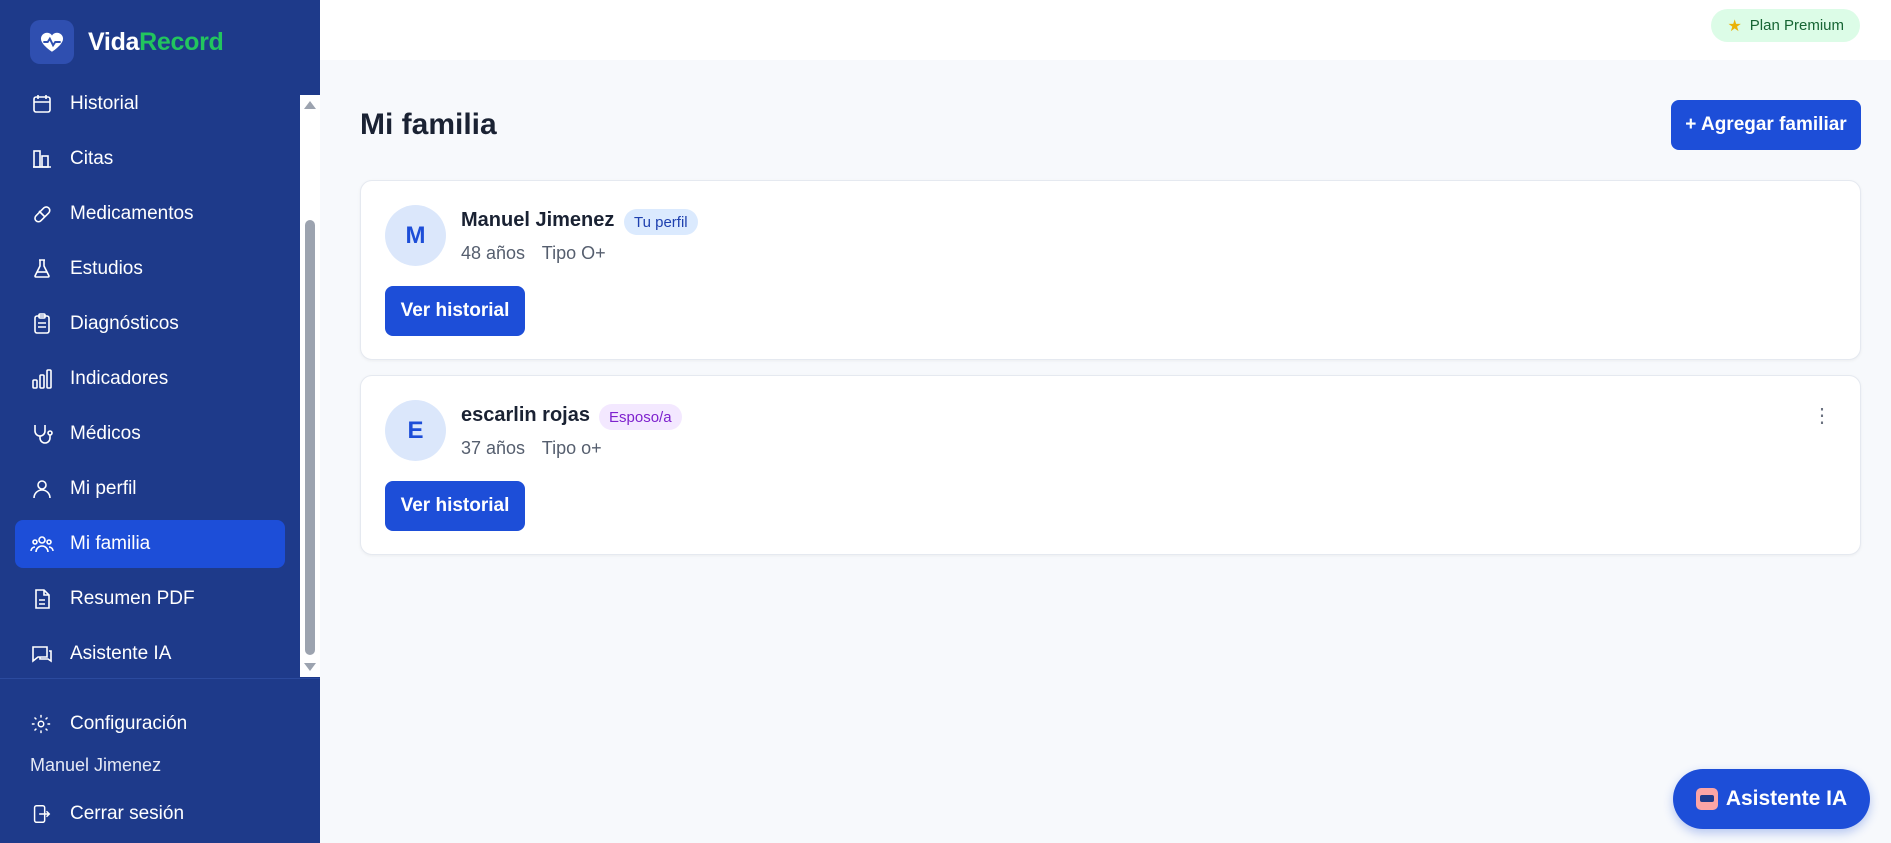 The height and width of the screenshot is (843, 1891). Describe the element at coordinates (96, 765) in the screenshot. I see `current-user-name: Manuel Jimenez` at that location.